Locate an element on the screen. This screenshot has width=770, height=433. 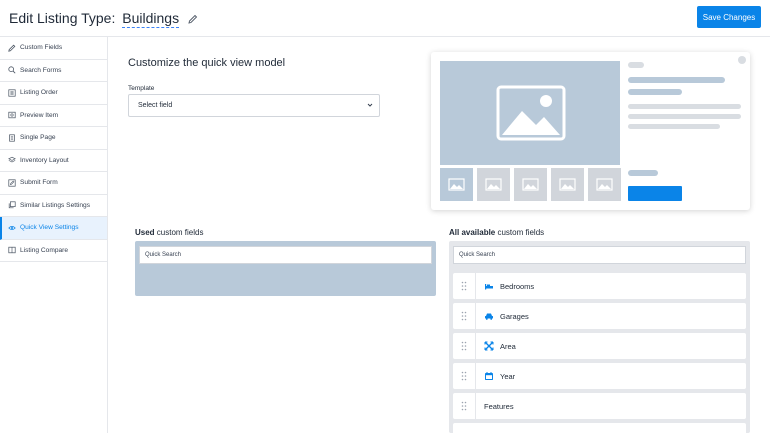
available-fields-label: All available custom fields is located at coordinates (496, 232).